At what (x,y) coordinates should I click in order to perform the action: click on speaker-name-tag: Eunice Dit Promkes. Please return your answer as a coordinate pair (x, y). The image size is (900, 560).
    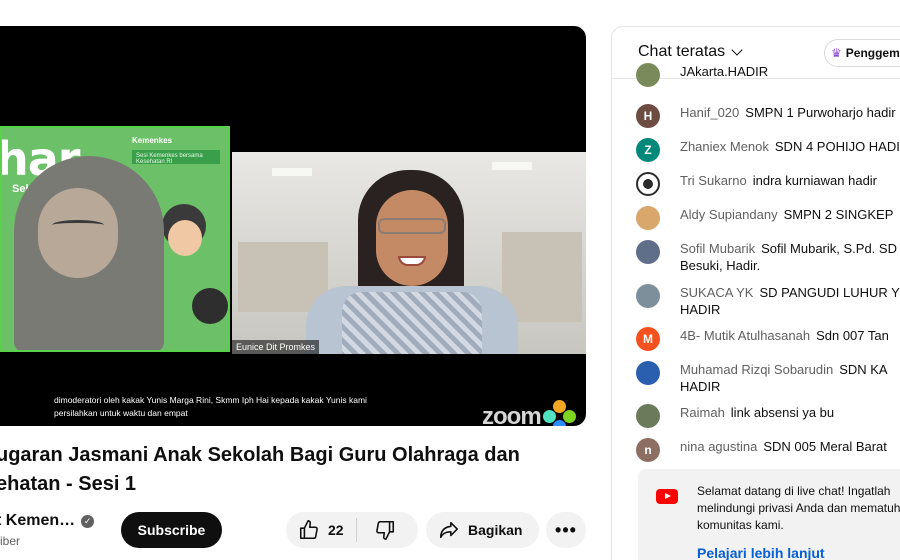
    Looking at the image, I should click on (276, 347).